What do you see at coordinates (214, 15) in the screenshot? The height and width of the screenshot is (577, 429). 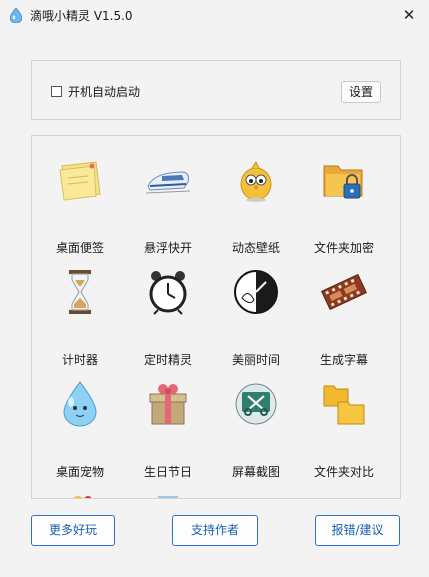 I see `title-bar: 滴哦小精灵 V1.5.0 ✕` at bounding box center [214, 15].